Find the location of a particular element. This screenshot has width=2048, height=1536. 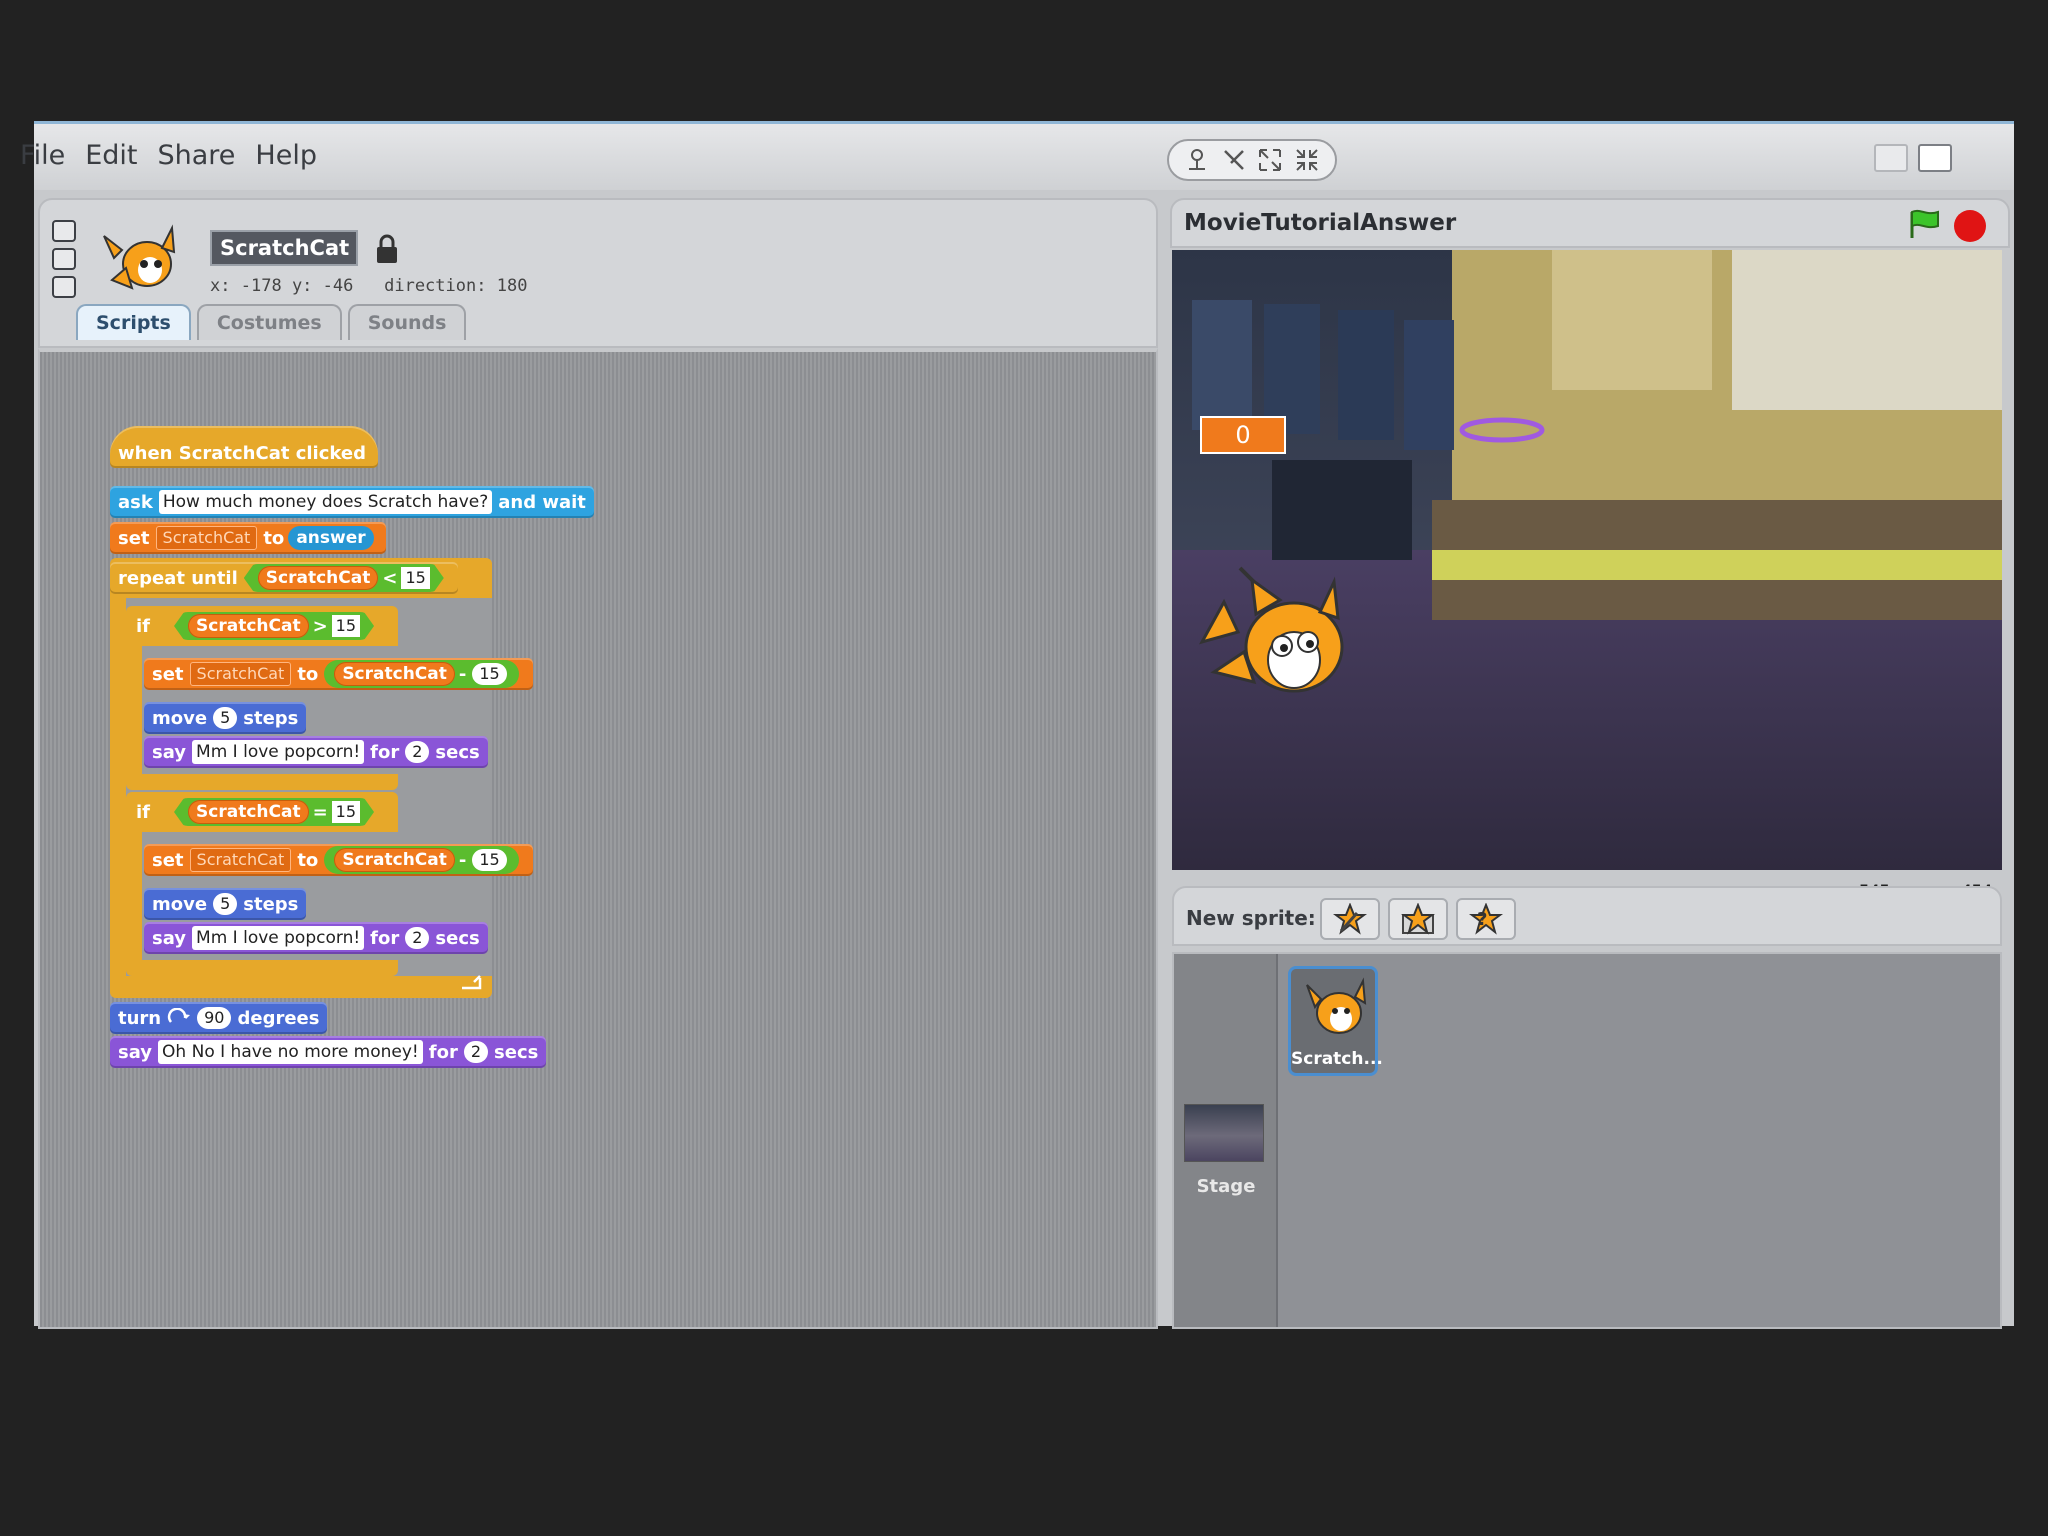

move-steps-block-2: move 5 steps is located at coordinates (225, 904).